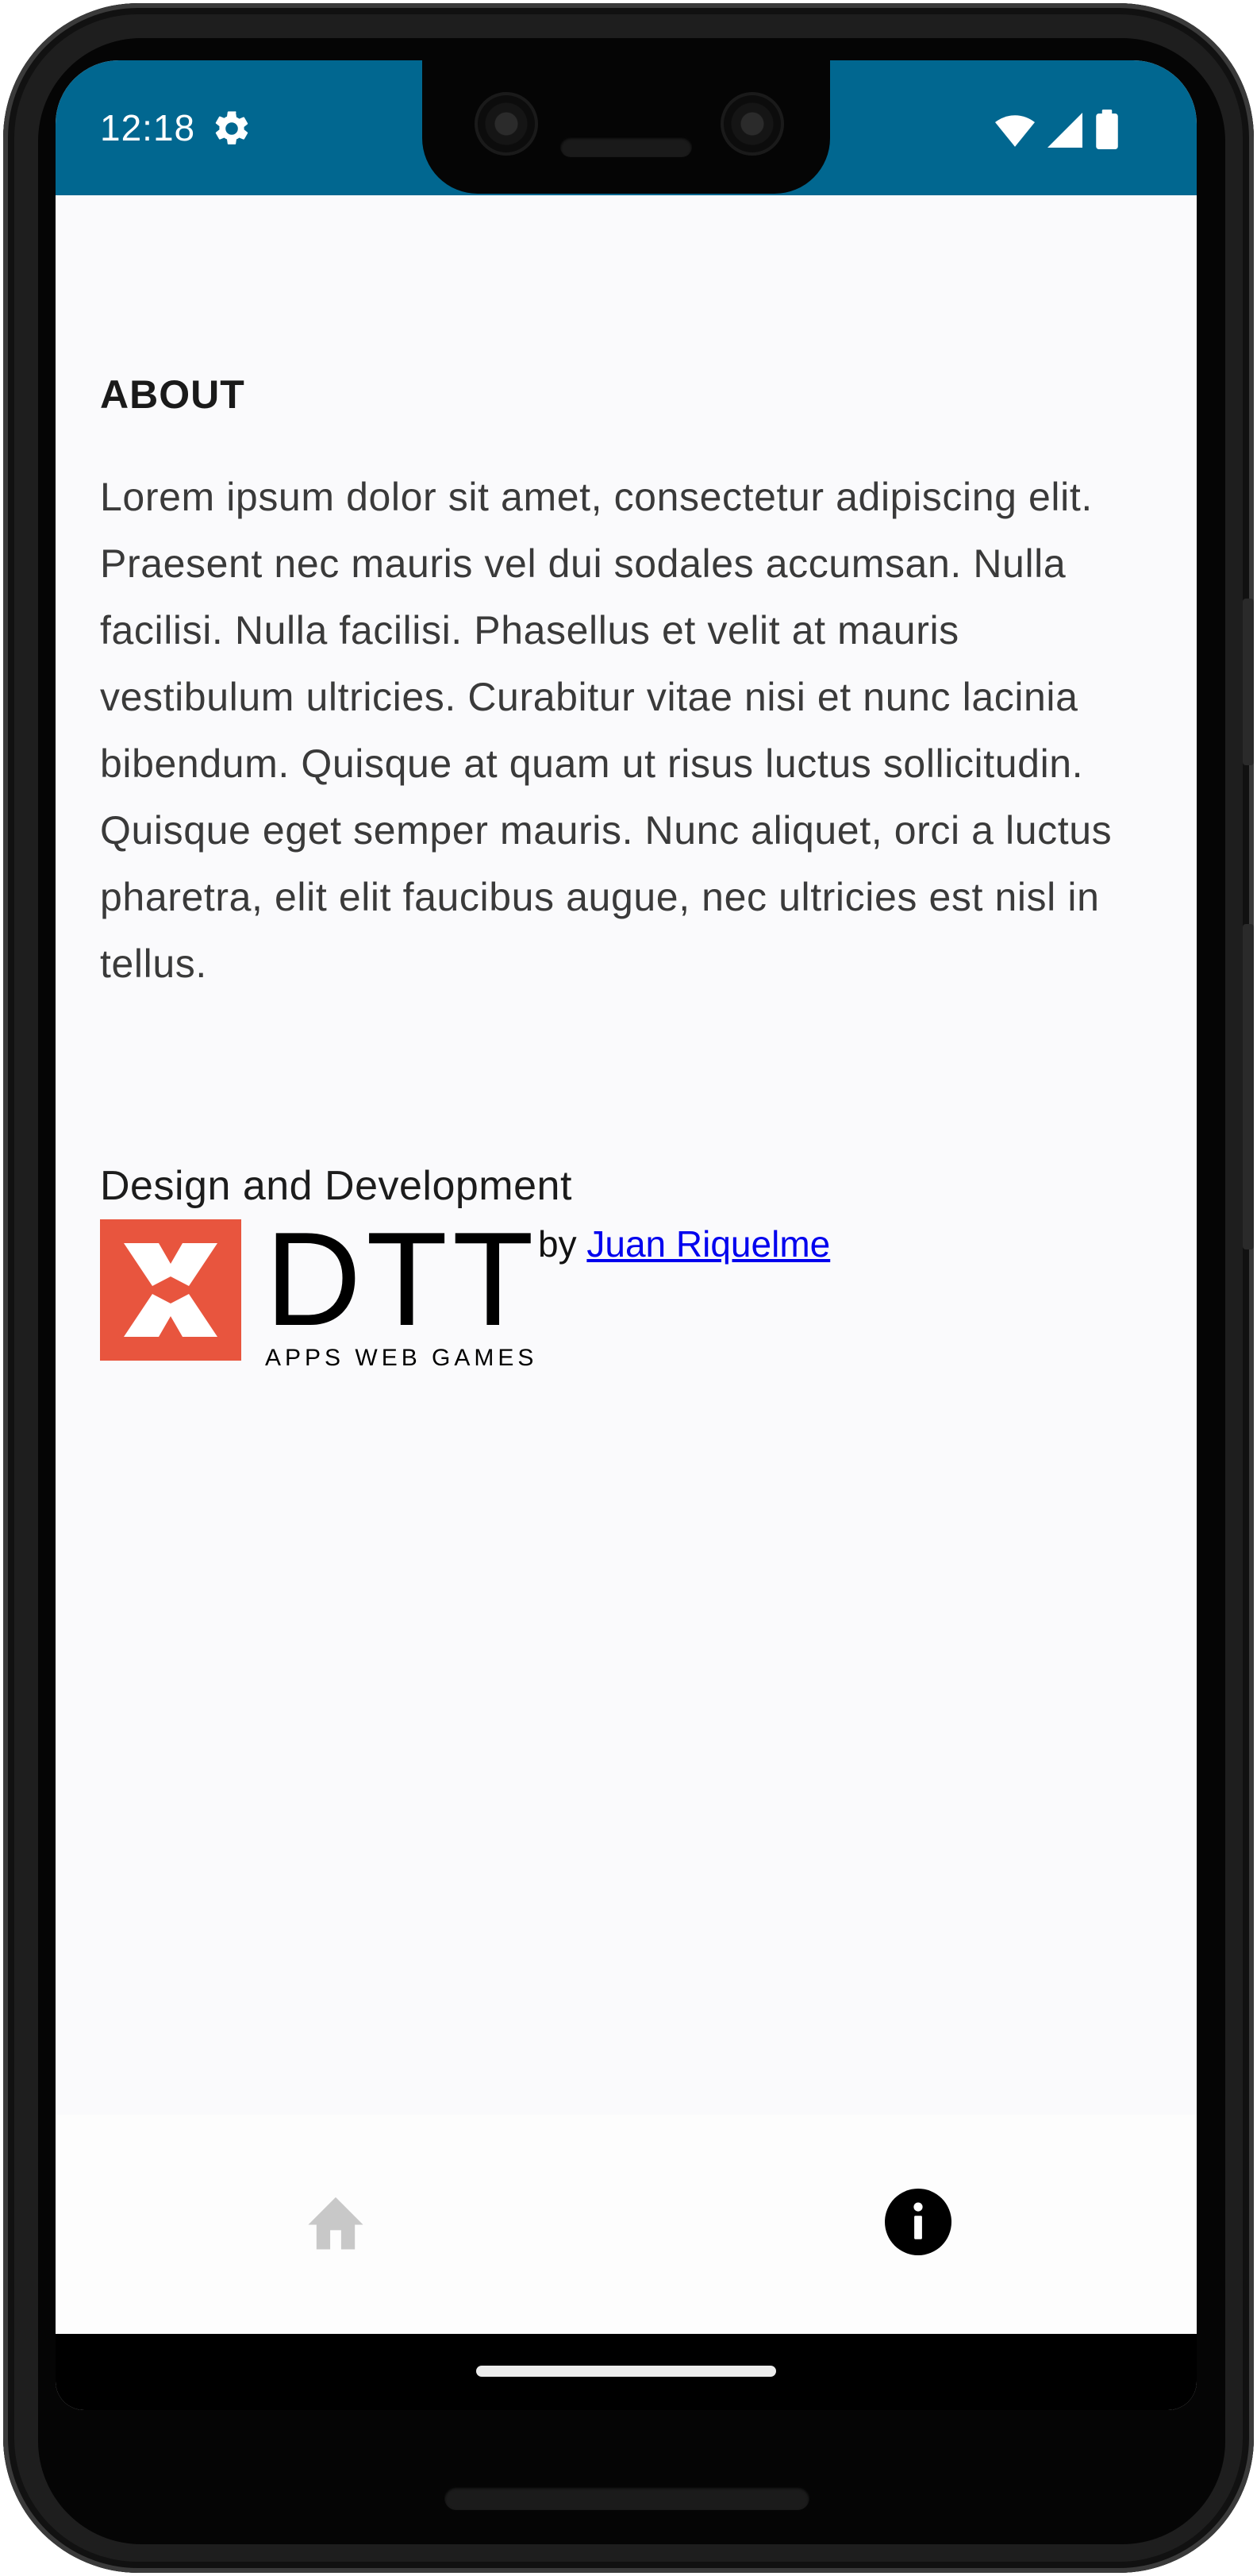 The height and width of the screenshot is (2576, 1257). I want to click on status-bar: 12:18, so click(626, 127).